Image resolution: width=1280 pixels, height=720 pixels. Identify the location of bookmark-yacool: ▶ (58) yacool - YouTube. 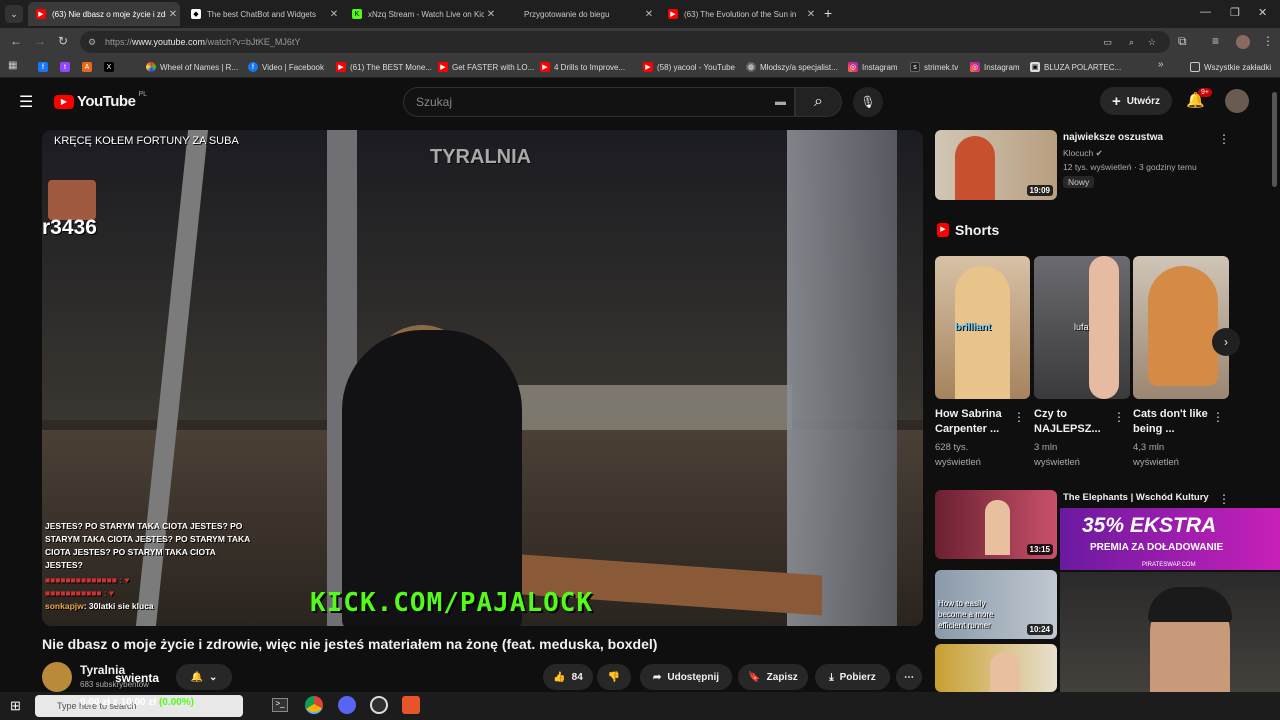
(689, 67).